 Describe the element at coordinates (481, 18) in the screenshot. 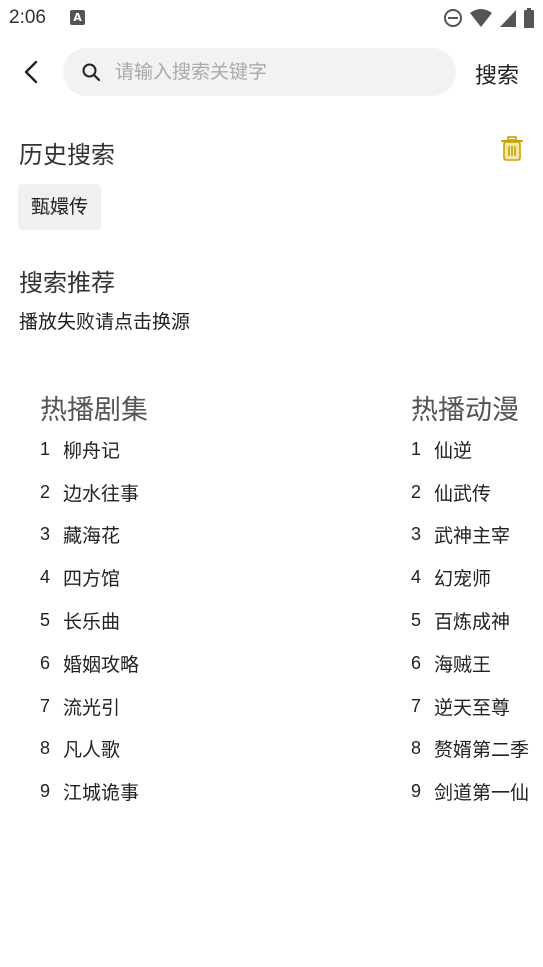

I see `wifi-icon` at that location.